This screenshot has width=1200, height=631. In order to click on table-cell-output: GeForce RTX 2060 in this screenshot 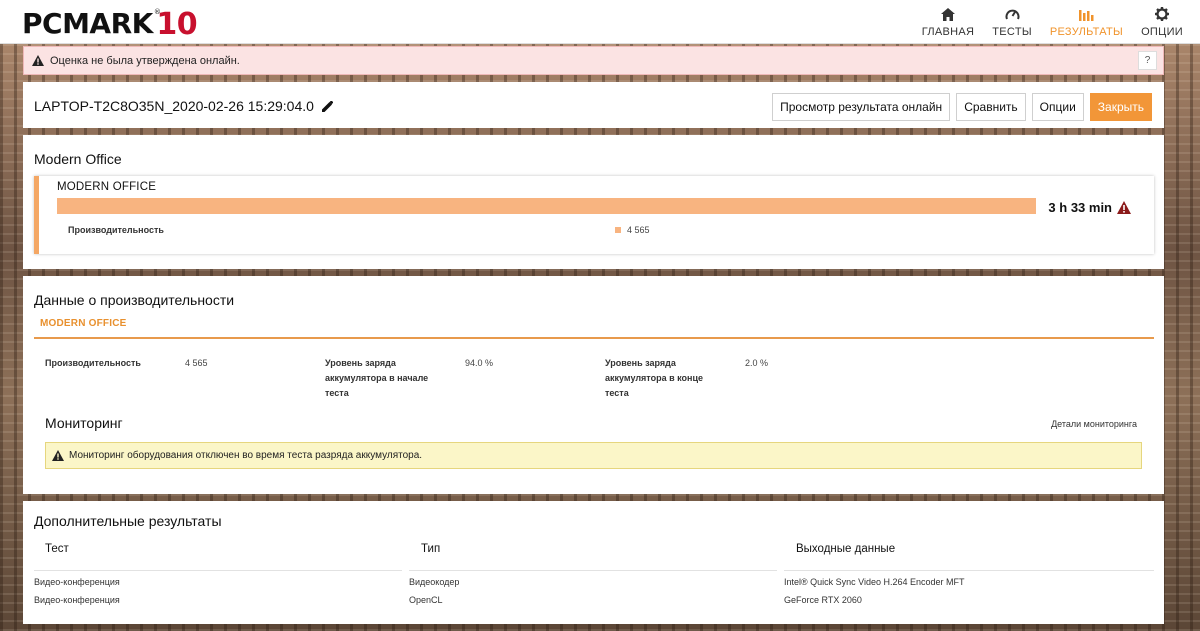, I will do `click(823, 600)`.